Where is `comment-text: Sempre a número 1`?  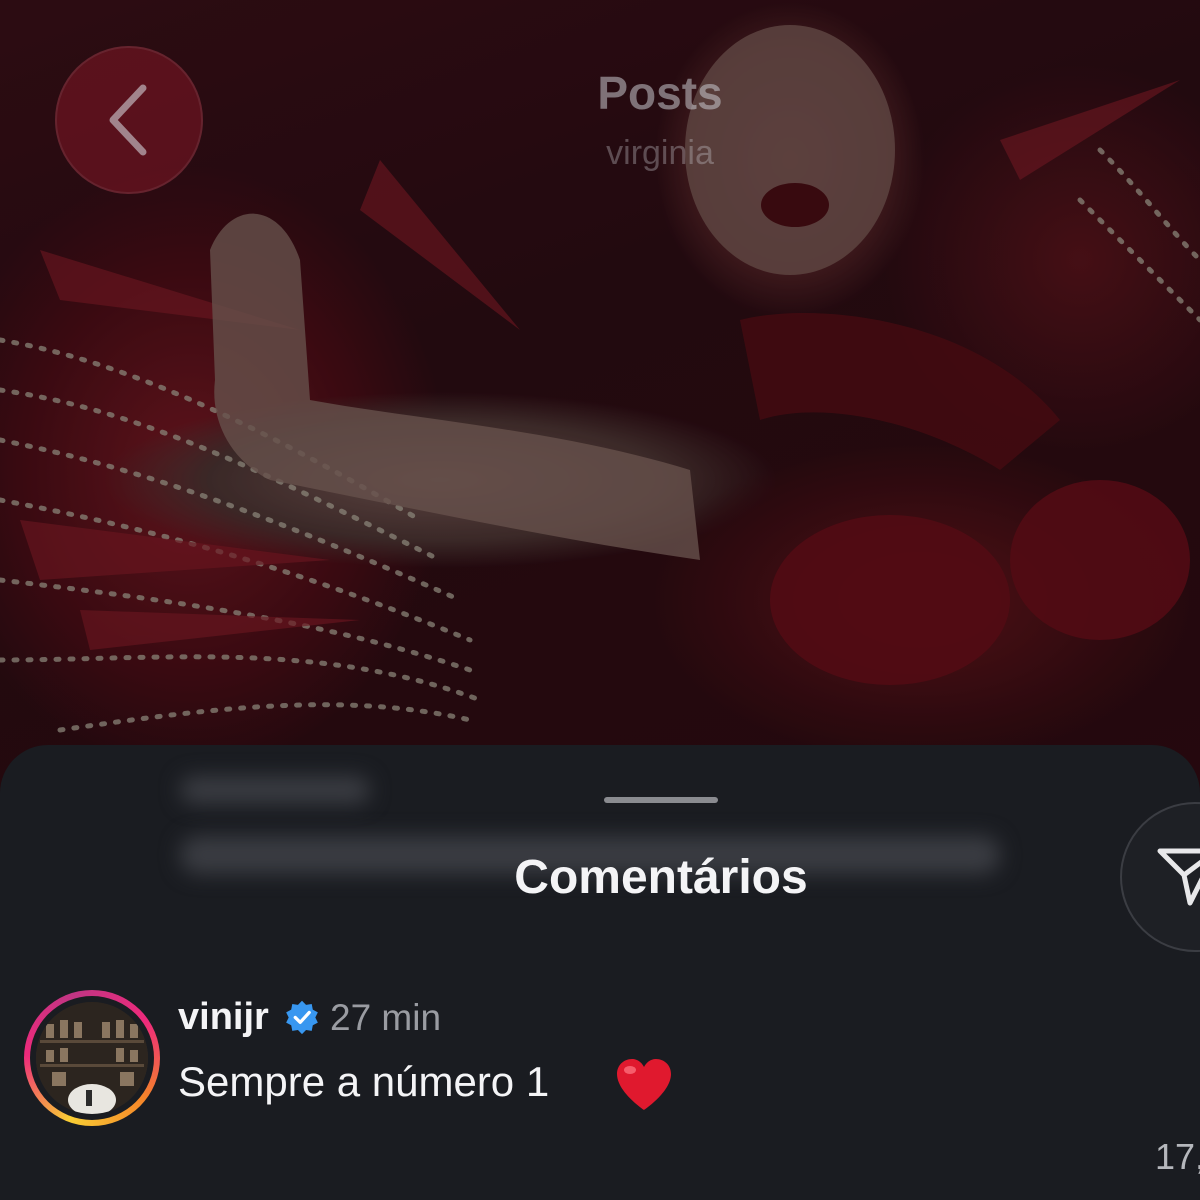
comment-text: Sempre a número 1 is located at coordinates (364, 1081).